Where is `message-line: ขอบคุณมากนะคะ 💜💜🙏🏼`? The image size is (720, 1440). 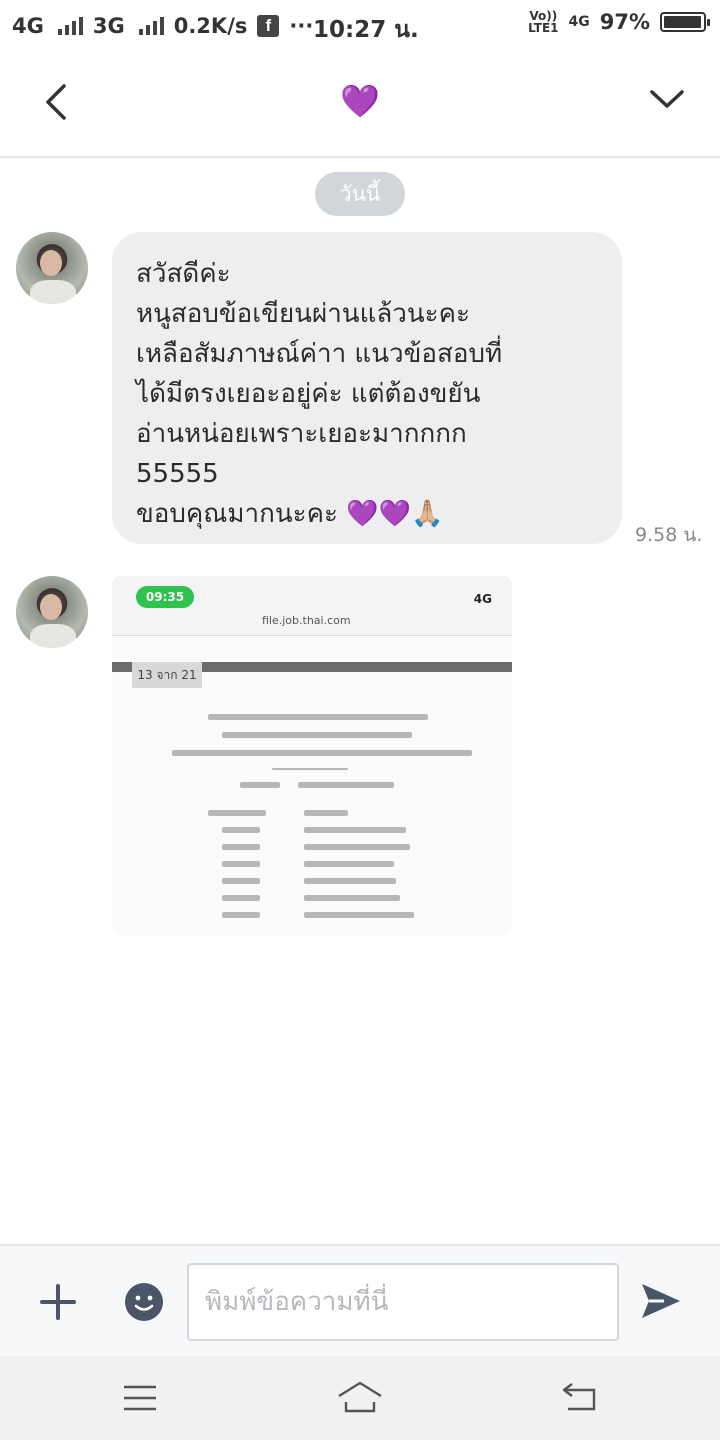
message-line: ขอบคุณมากนะคะ 💜💜🙏🏼 is located at coordinates (290, 514).